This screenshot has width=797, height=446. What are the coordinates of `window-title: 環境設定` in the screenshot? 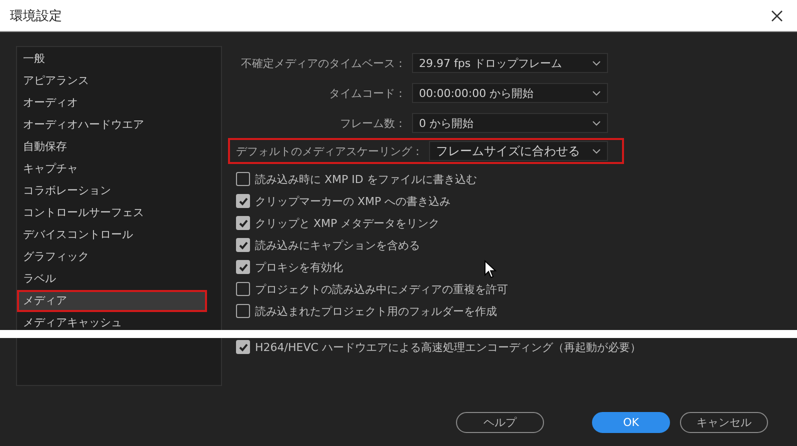 It's located at (36, 16).